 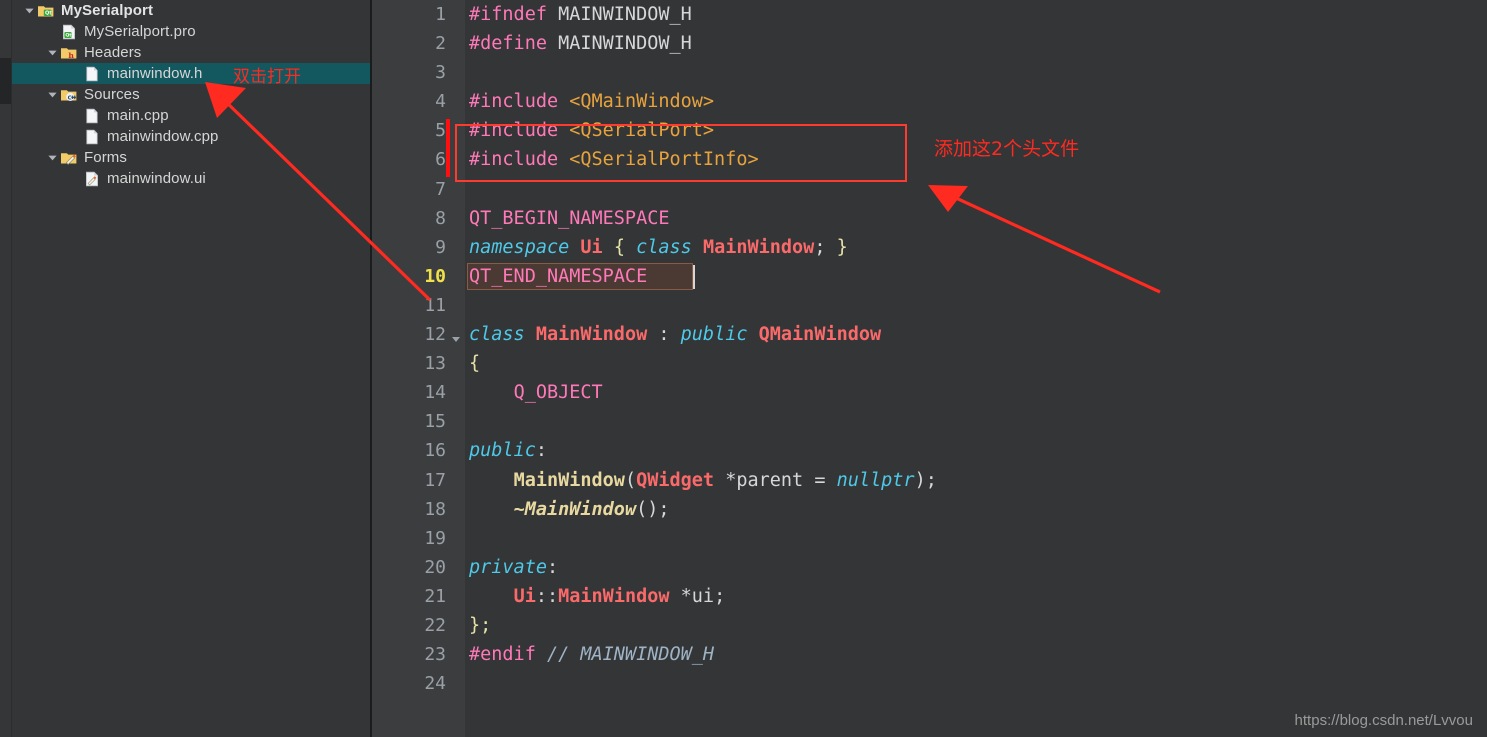 What do you see at coordinates (435, 625) in the screenshot?
I see `line-number: 22` at bounding box center [435, 625].